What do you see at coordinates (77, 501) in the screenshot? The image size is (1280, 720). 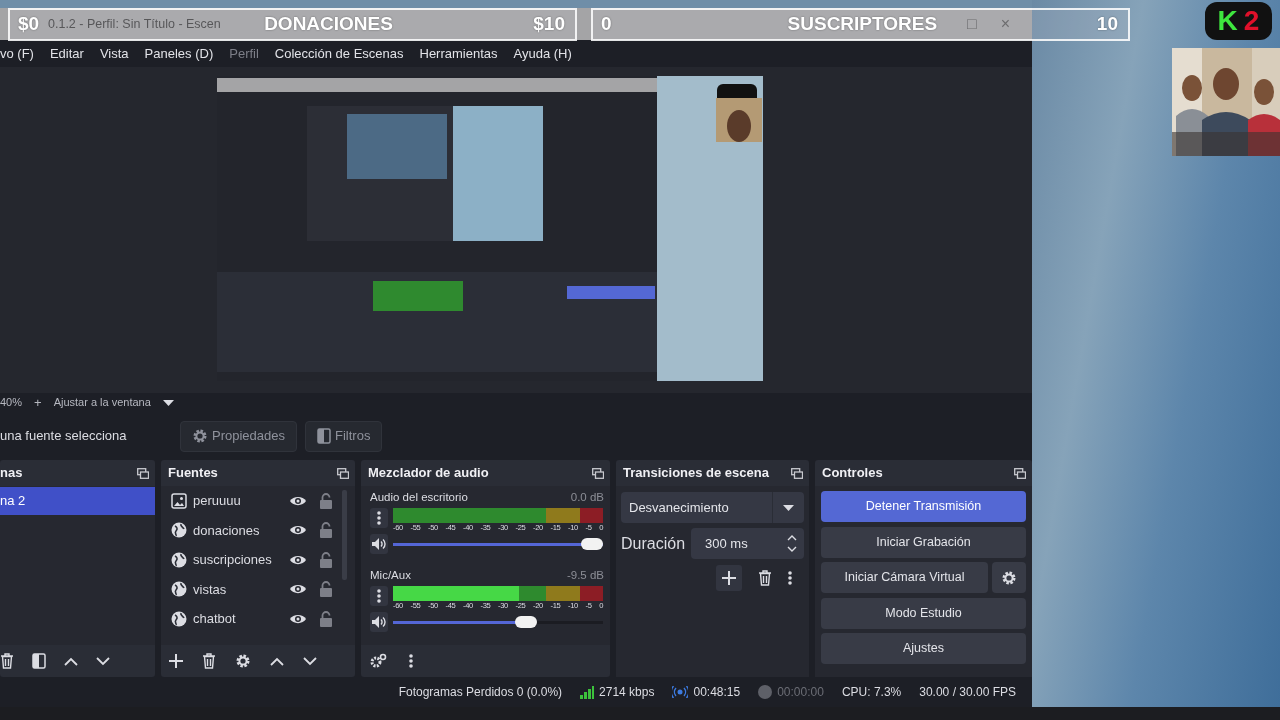 I see `scene-item: na 2` at bounding box center [77, 501].